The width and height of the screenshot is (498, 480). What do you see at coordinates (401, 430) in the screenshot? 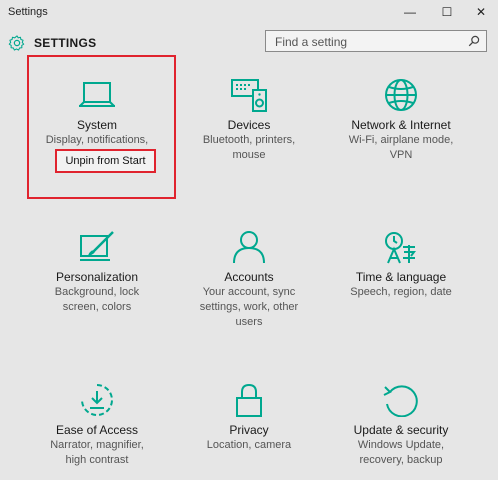
I see `tile-label: Update & security` at bounding box center [401, 430].